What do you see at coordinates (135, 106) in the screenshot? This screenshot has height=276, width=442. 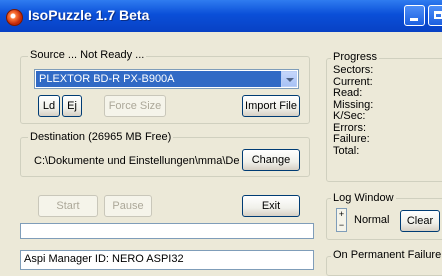 I see `force-size-button: Force Size` at bounding box center [135, 106].